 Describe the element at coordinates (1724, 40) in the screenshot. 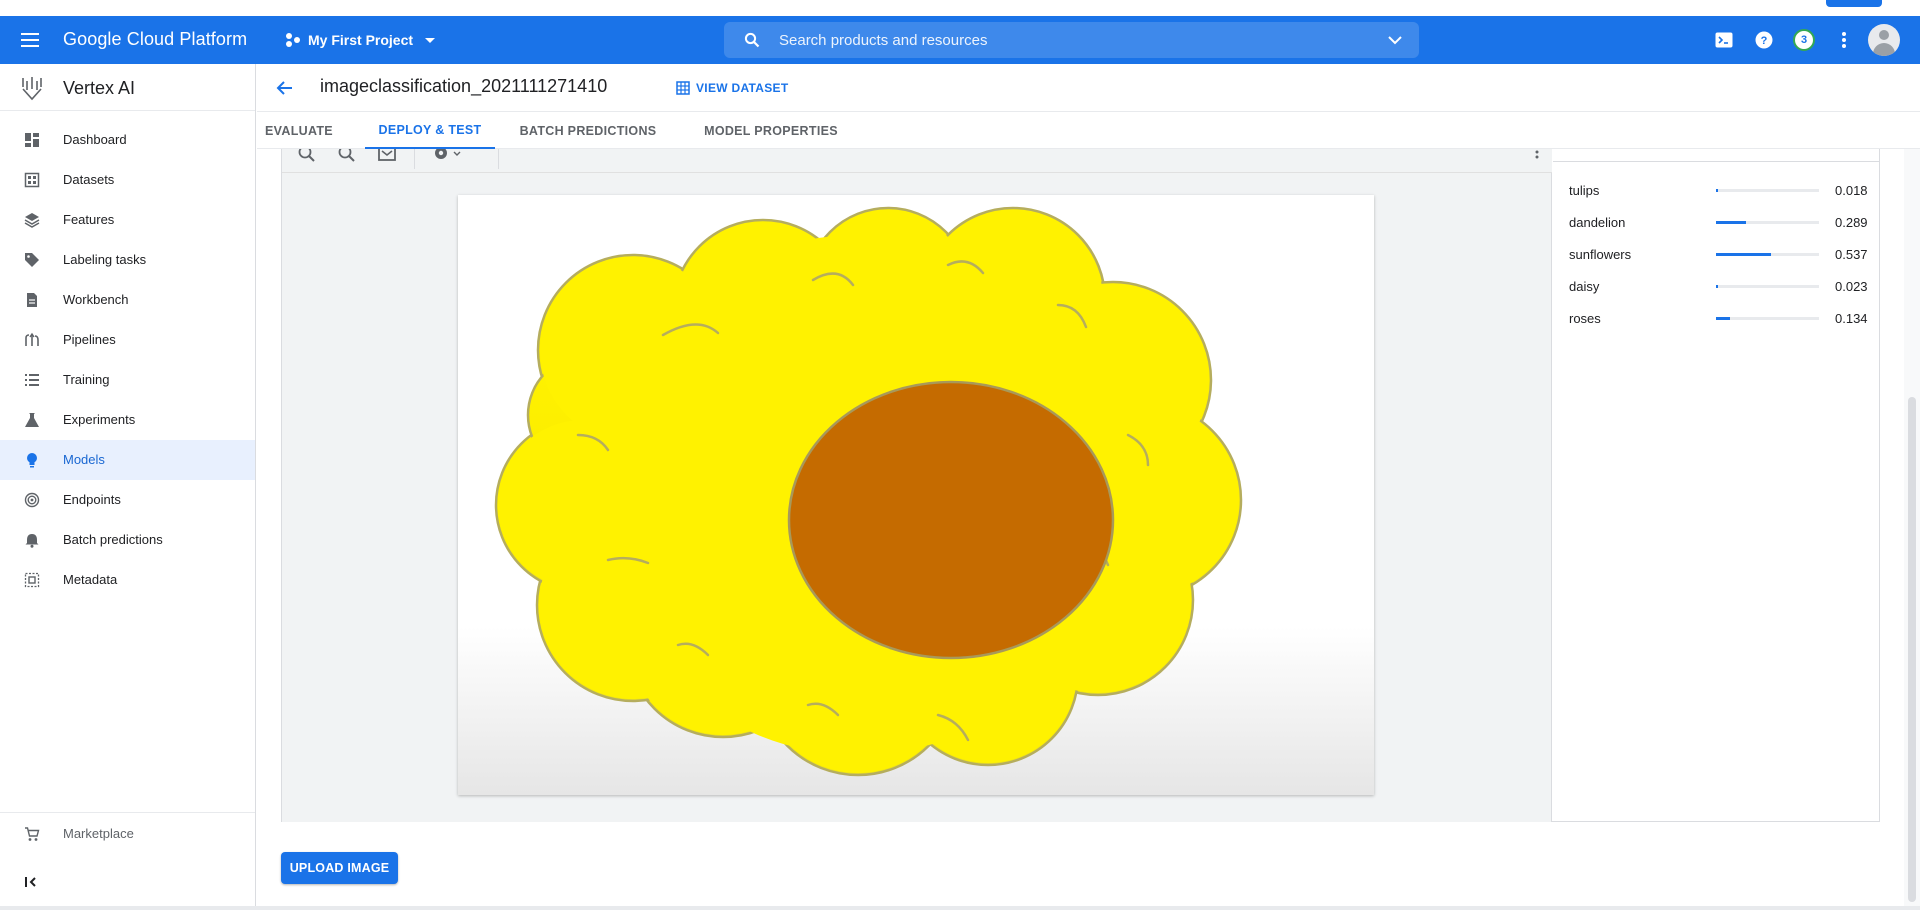

I see `cloud-shell-icon` at that location.